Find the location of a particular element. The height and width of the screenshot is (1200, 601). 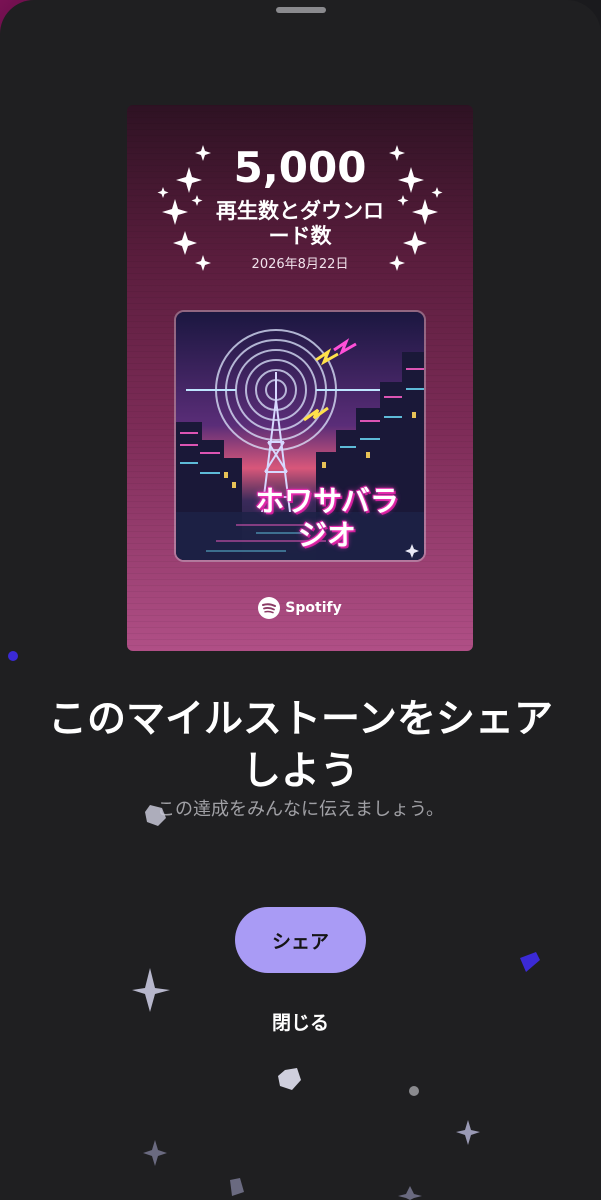

podcast-cover-art: ホワサバラジオ is located at coordinates (300, 436).